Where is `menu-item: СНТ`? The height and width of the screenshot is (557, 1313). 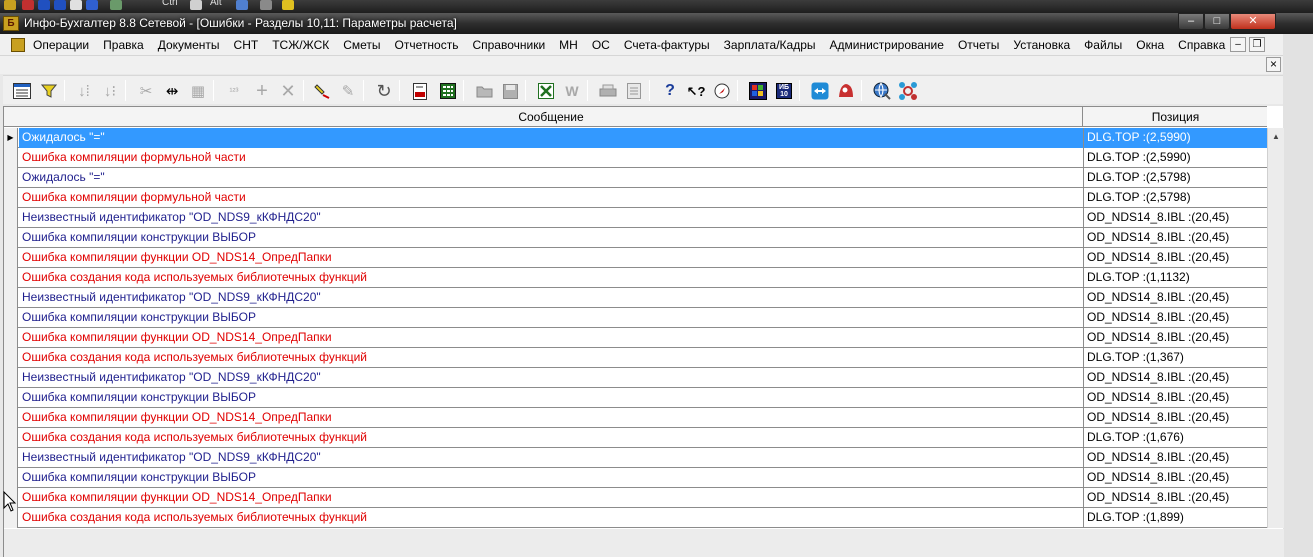
menu-item: СНТ is located at coordinates (253, 45).